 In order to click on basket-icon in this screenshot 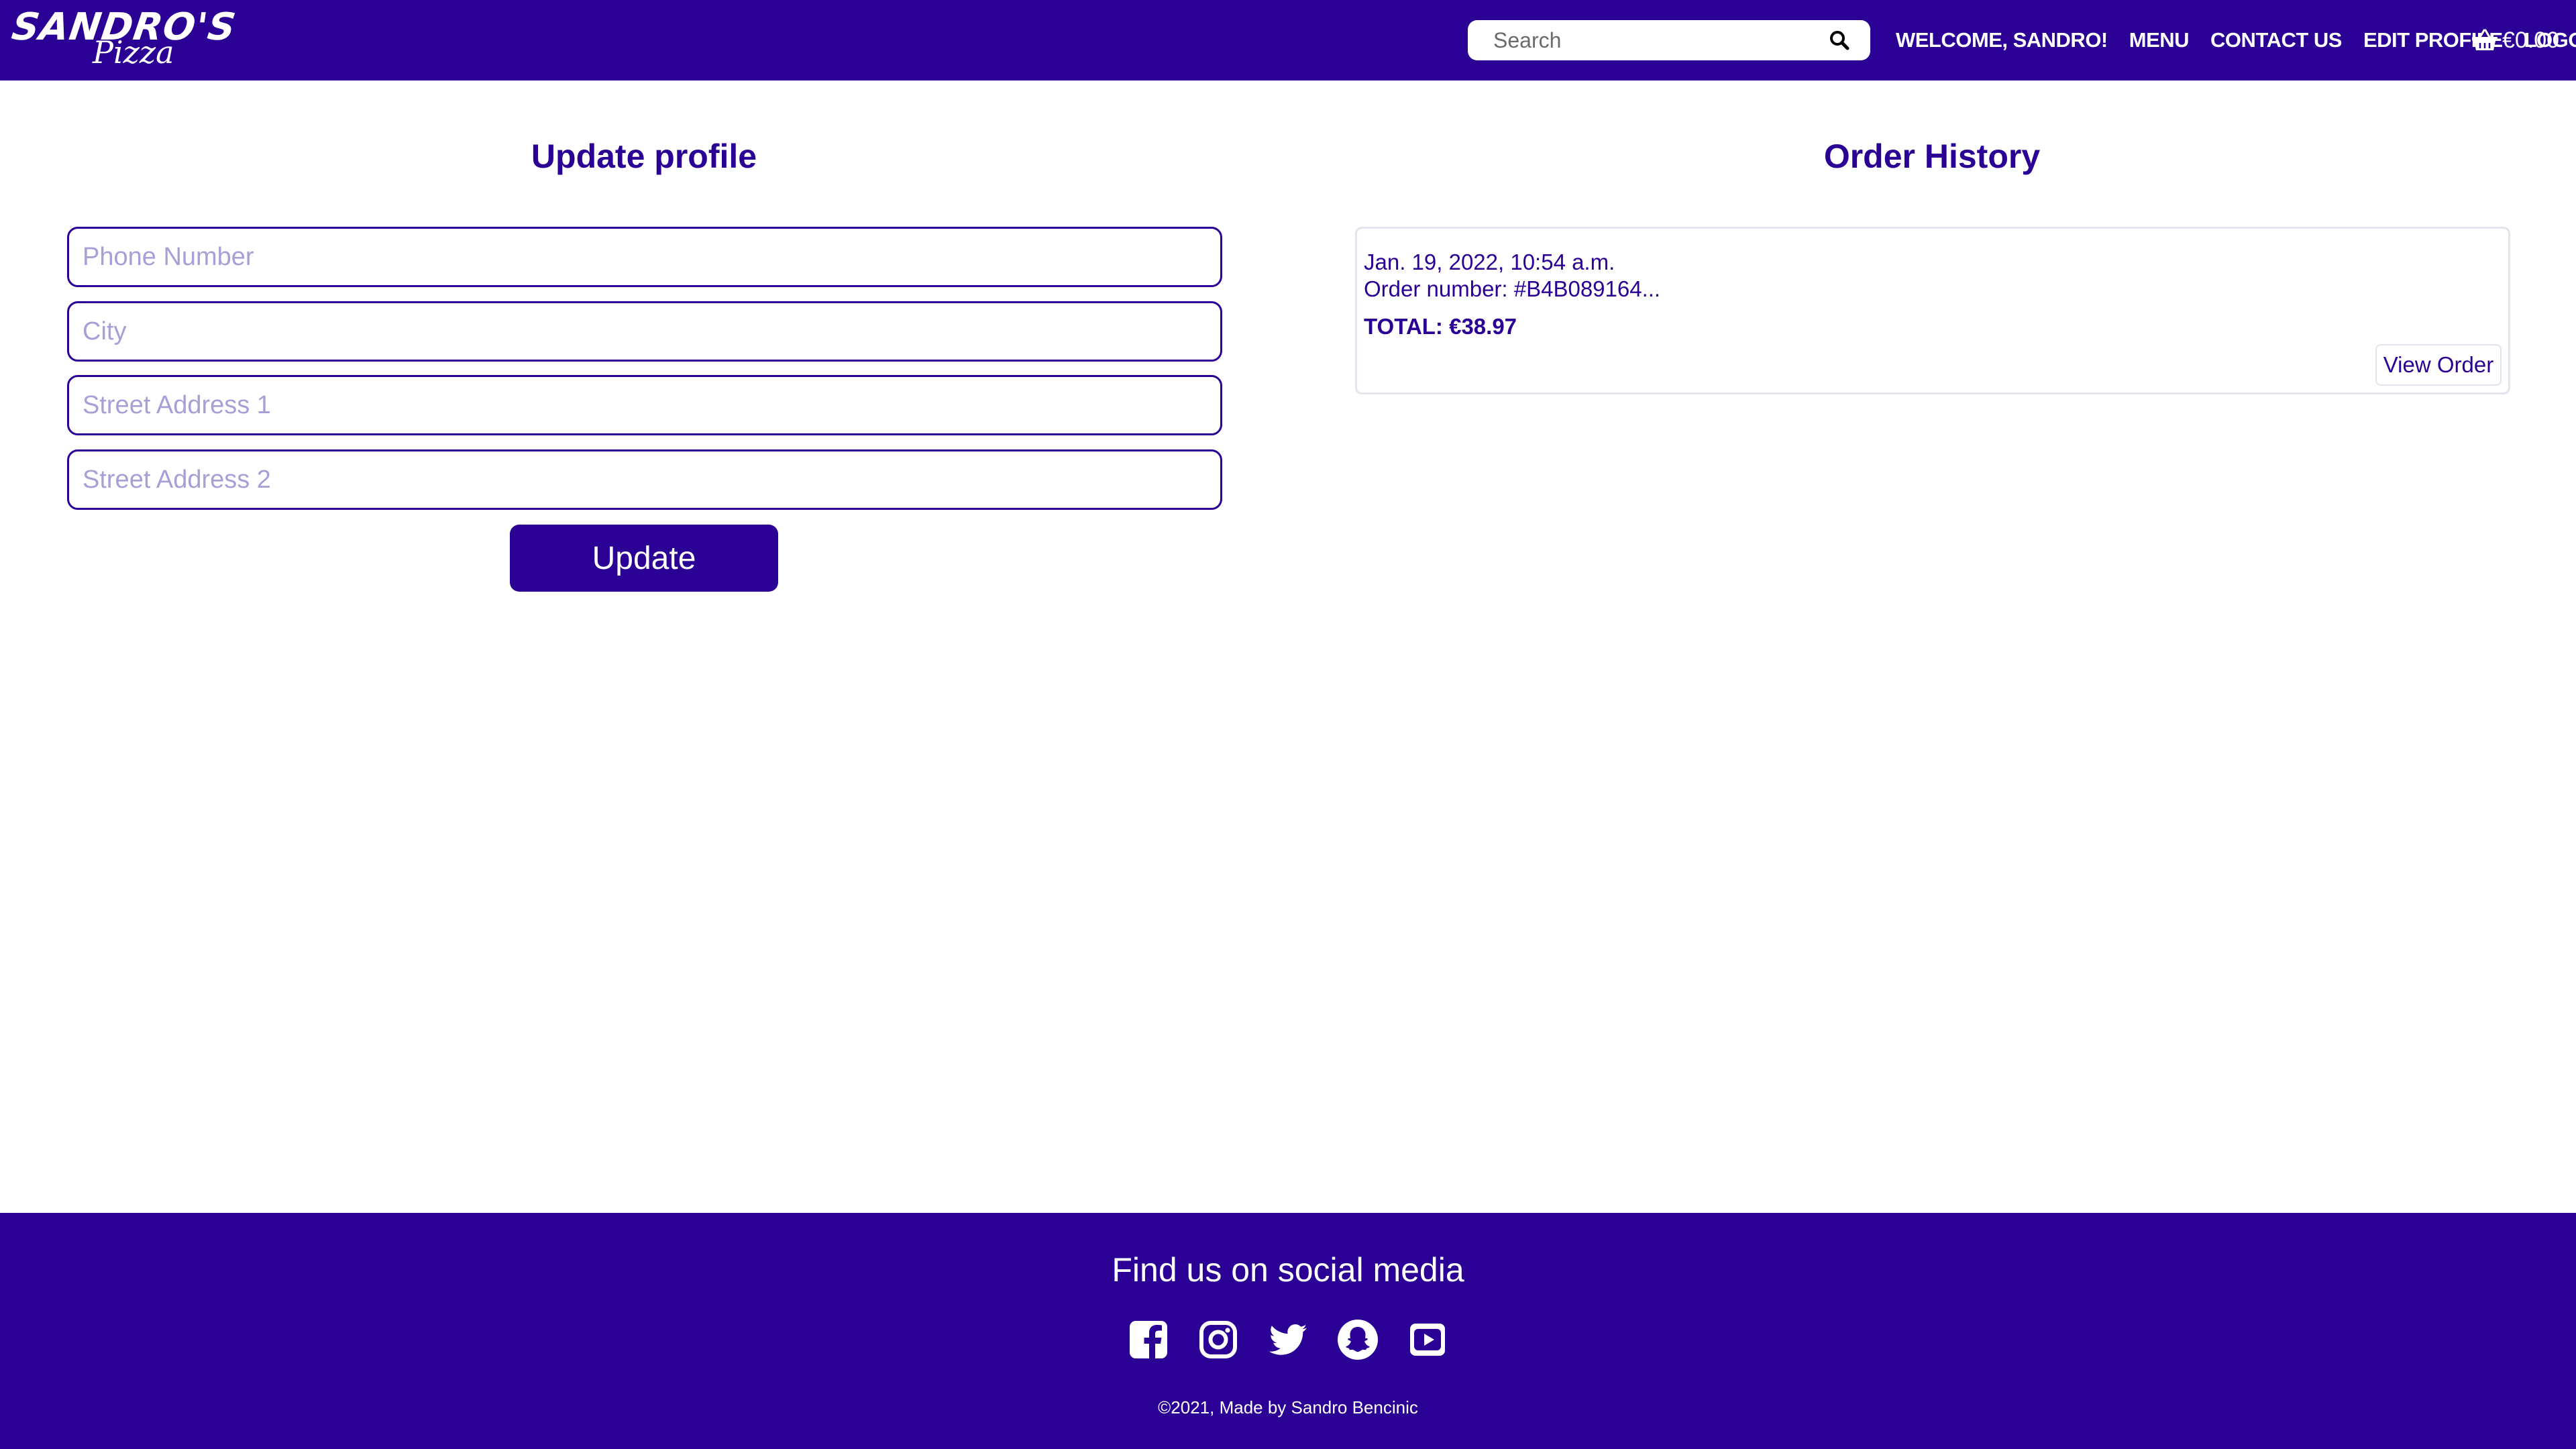, I will do `click(2485, 39)`.